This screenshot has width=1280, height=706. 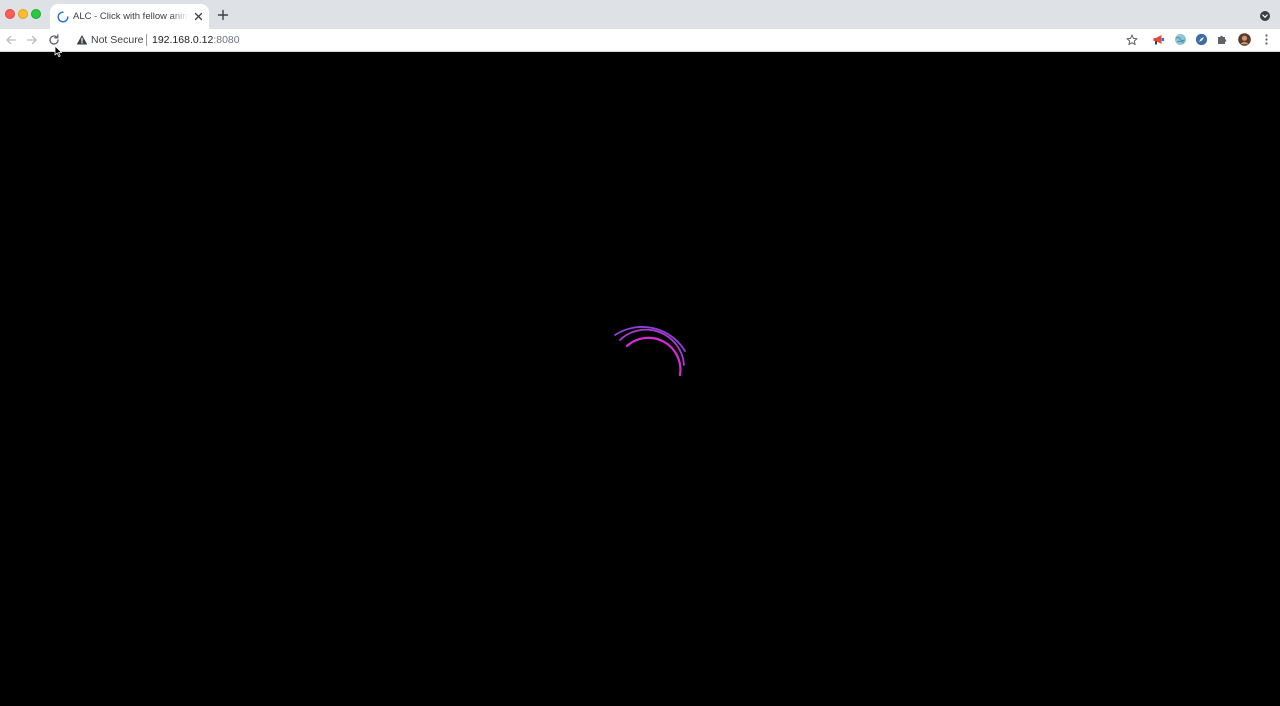 What do you see at coordinates (11, 40) in the screenshot?
I see `back-icon` at bounding box center [11, 40].